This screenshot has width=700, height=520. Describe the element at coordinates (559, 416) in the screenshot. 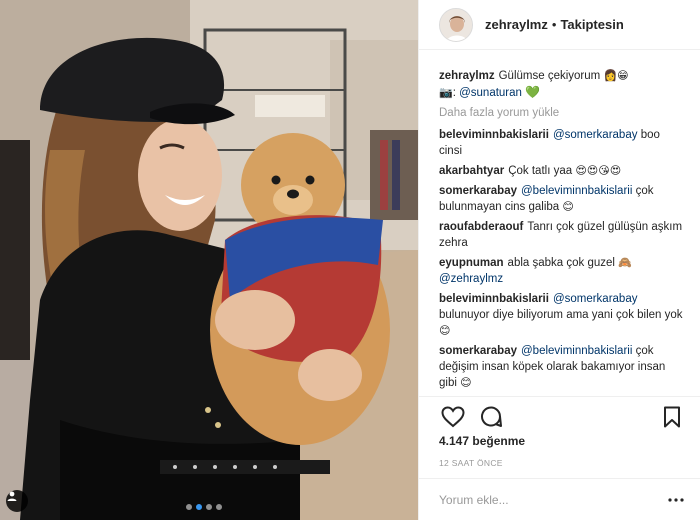

I see `action-bar` at that location.